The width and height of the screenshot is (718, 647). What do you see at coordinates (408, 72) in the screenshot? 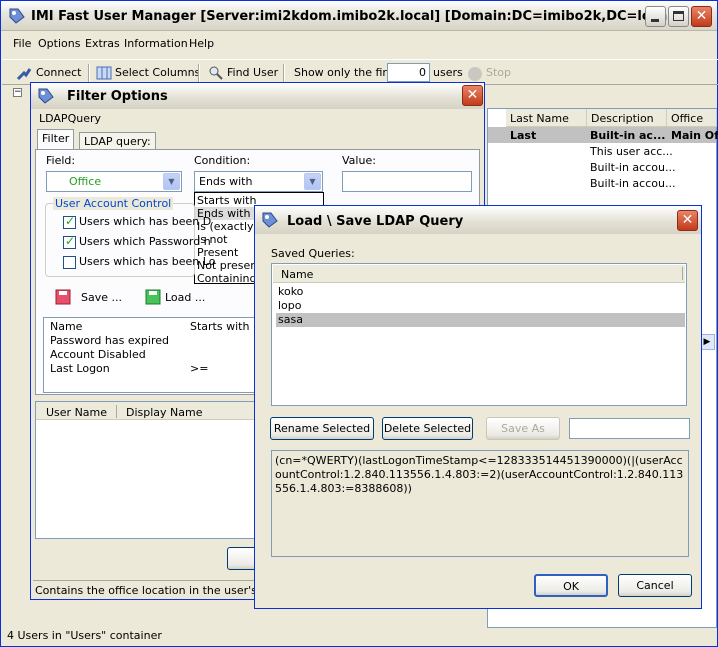
I see `user-count-input: 0` at bounding box center [408, 72].